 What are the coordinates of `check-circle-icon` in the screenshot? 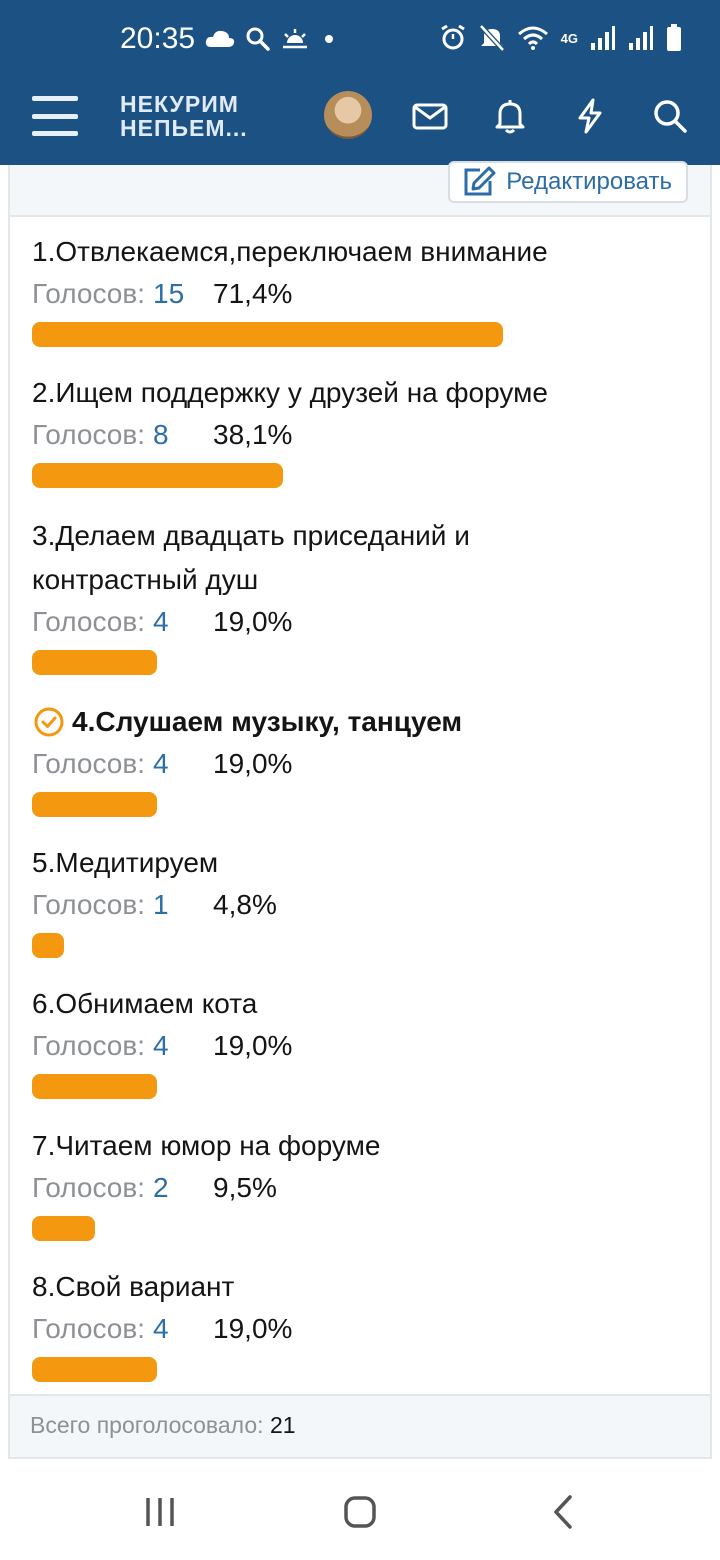 It's located at (49, 722).